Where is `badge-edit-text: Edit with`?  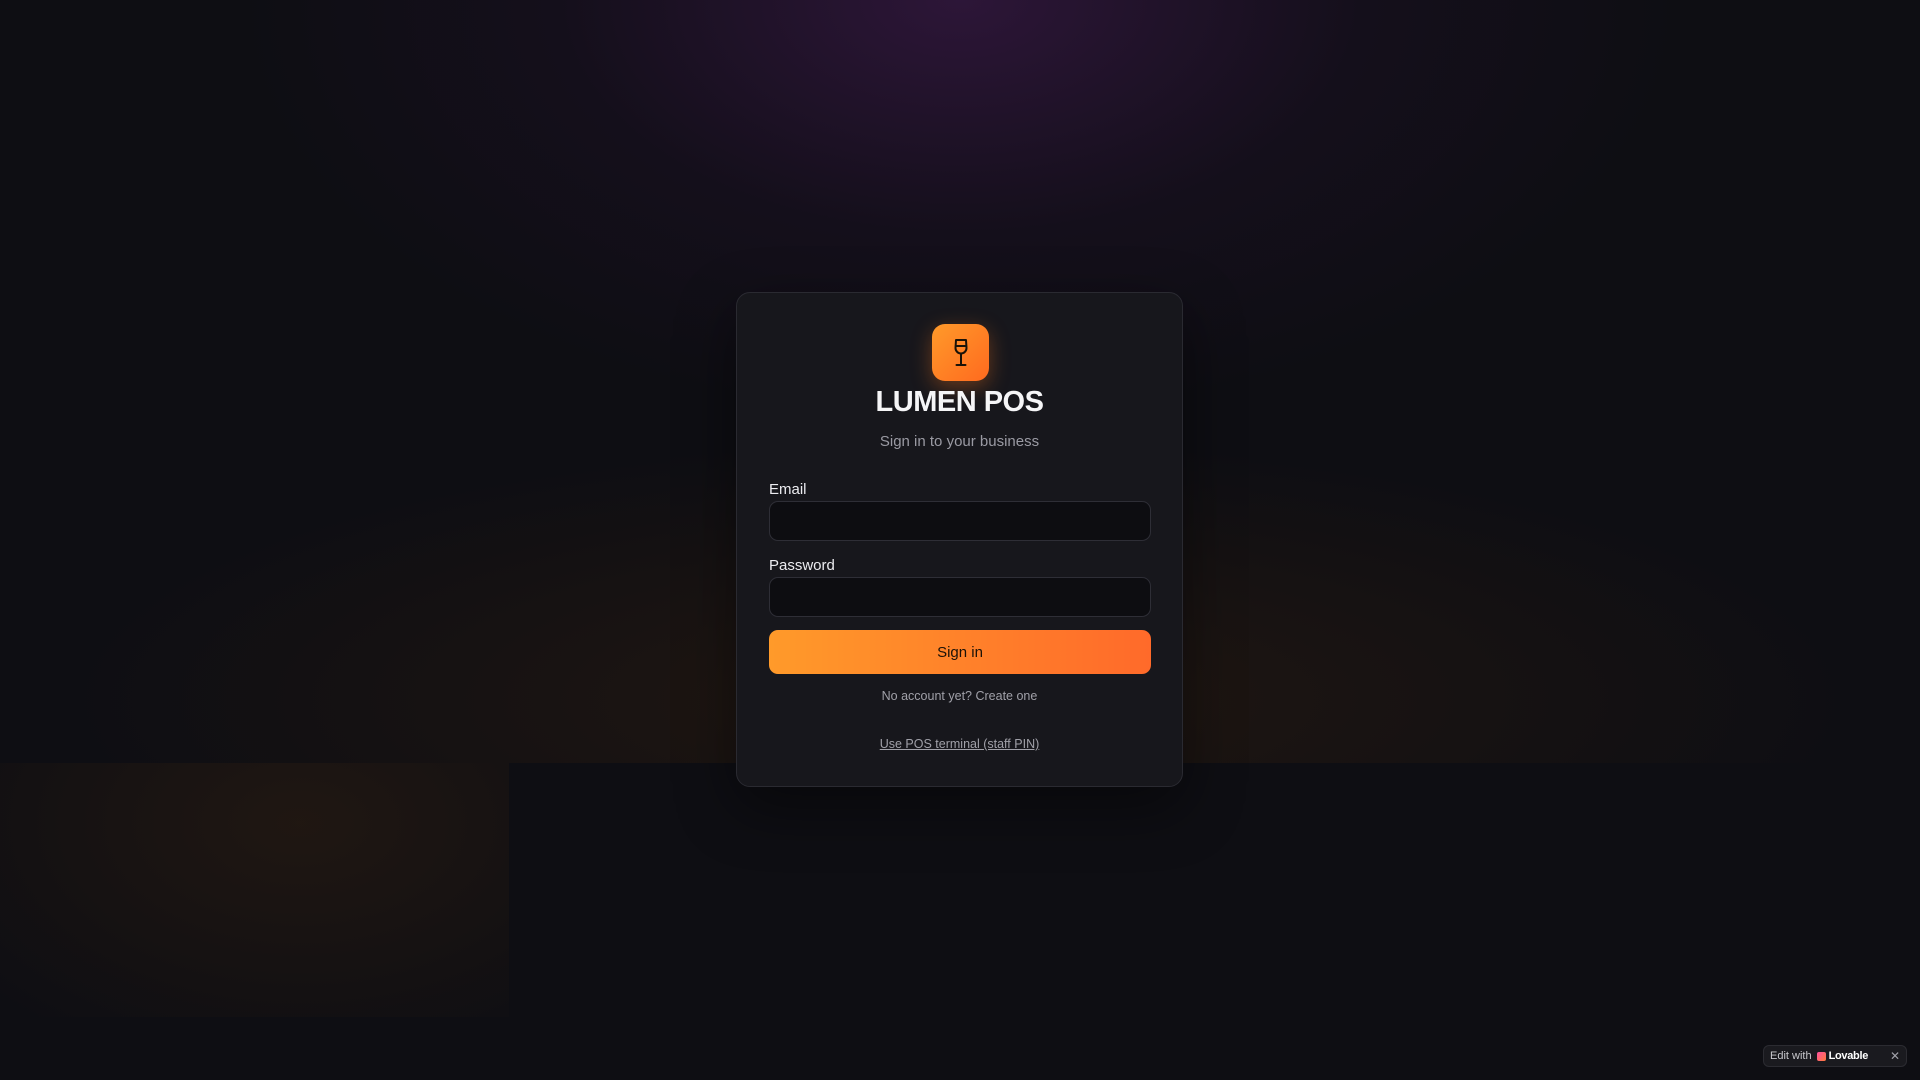
badge-edit-text: Edit with is located at coordinates (1791, 1056).